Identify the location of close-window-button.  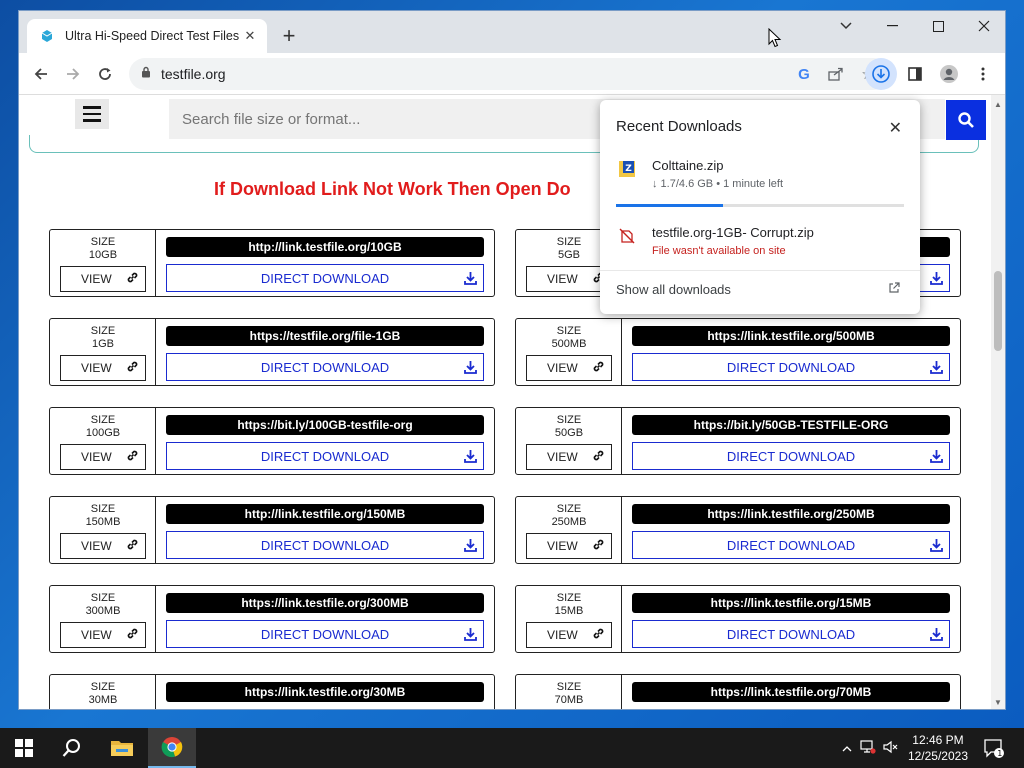
(983, 26).